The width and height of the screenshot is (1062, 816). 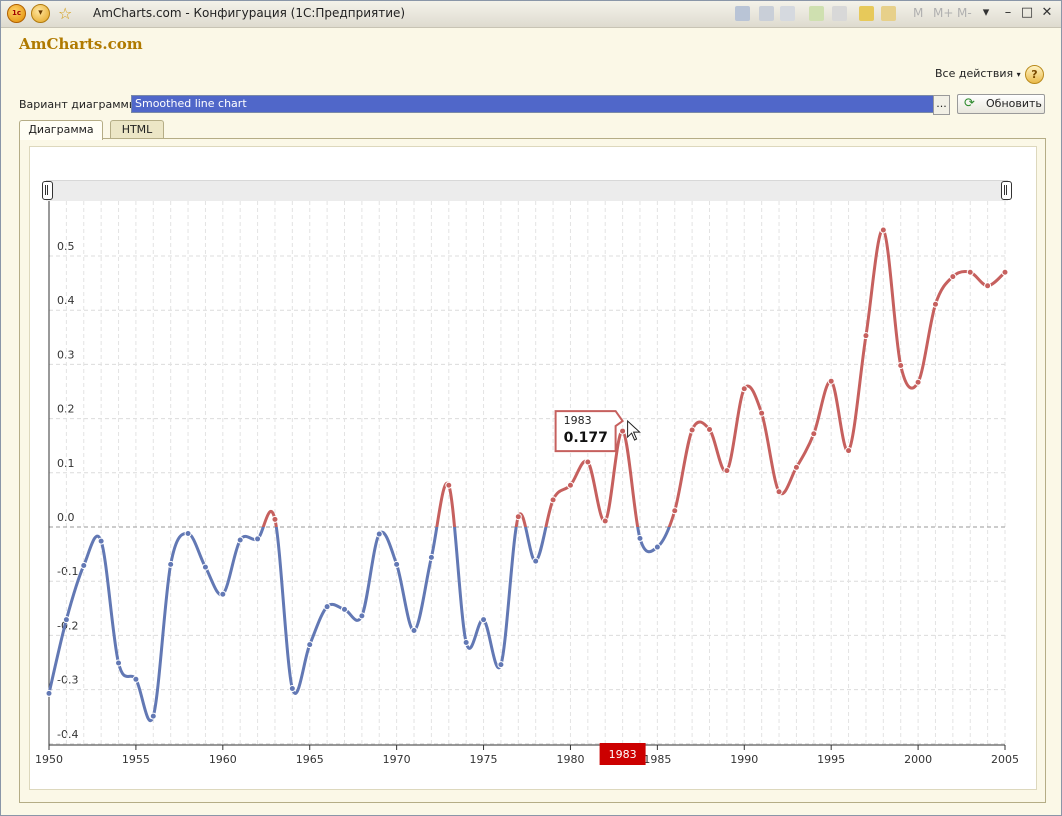 What do you see at coordinates (65, 13) in the screenshot?
I see `favorites-star-icon: ☆` at bounding box center [65, 13].